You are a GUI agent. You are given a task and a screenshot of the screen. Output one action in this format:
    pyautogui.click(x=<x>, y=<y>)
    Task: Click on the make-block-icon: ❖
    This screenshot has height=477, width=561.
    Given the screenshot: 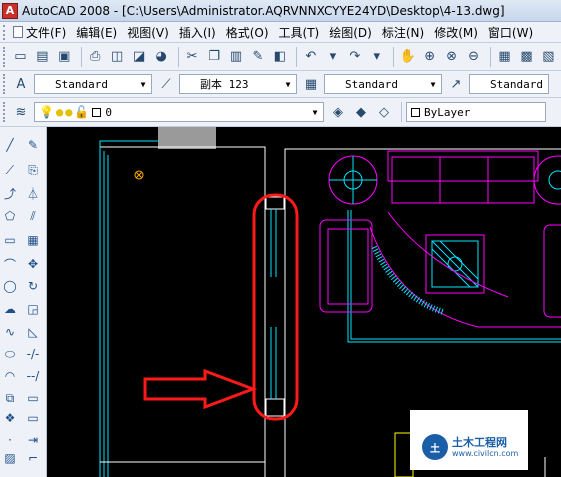 What is the action you would take?
    pyautogui.click(x=10, y=418)
    